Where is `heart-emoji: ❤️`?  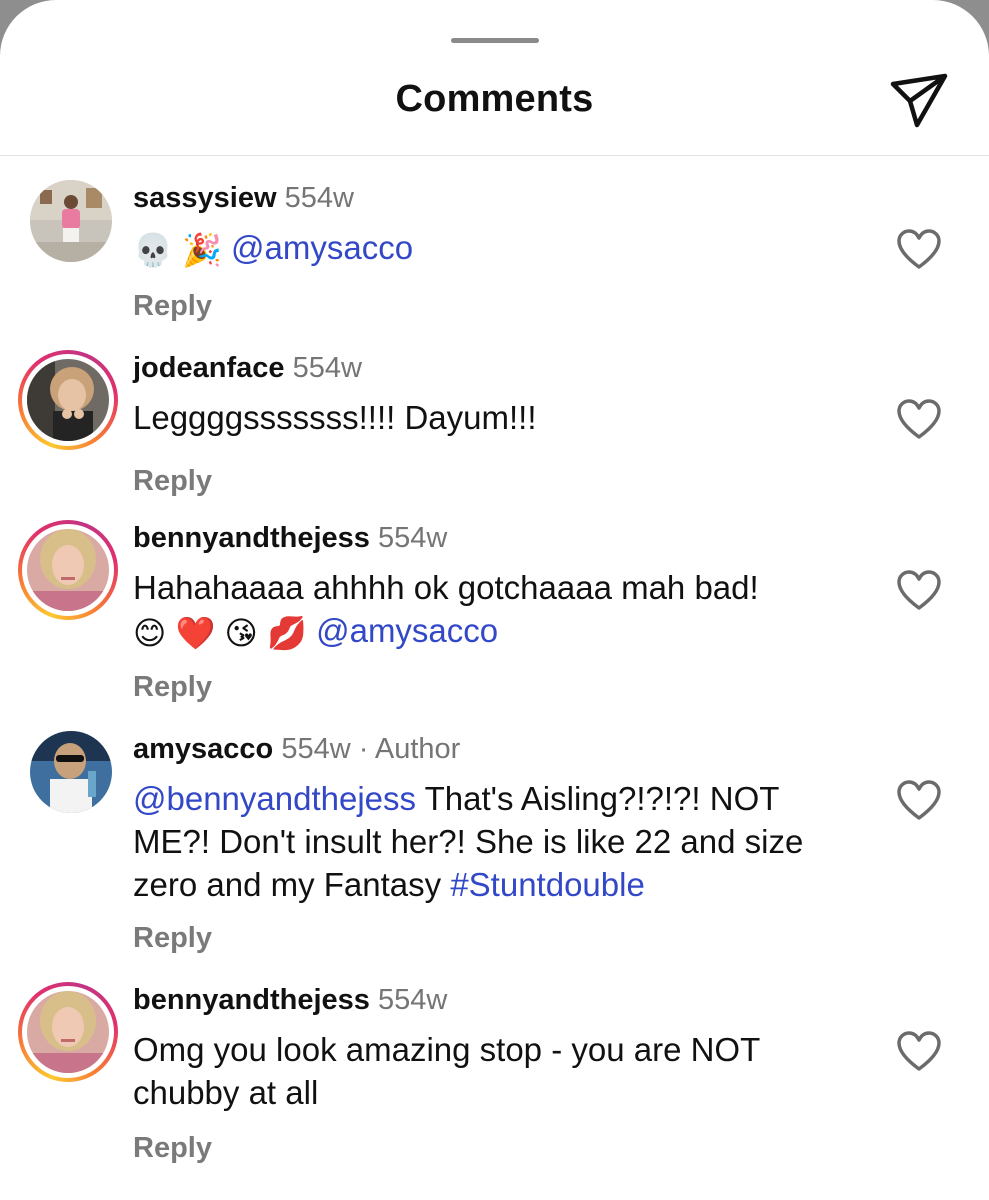
heart-emoji: ❤️ is located at coordinates (195, 632).